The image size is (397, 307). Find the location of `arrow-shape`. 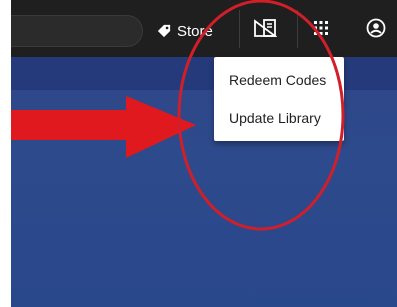

arrow-shape is located at coordinates (103, 127).